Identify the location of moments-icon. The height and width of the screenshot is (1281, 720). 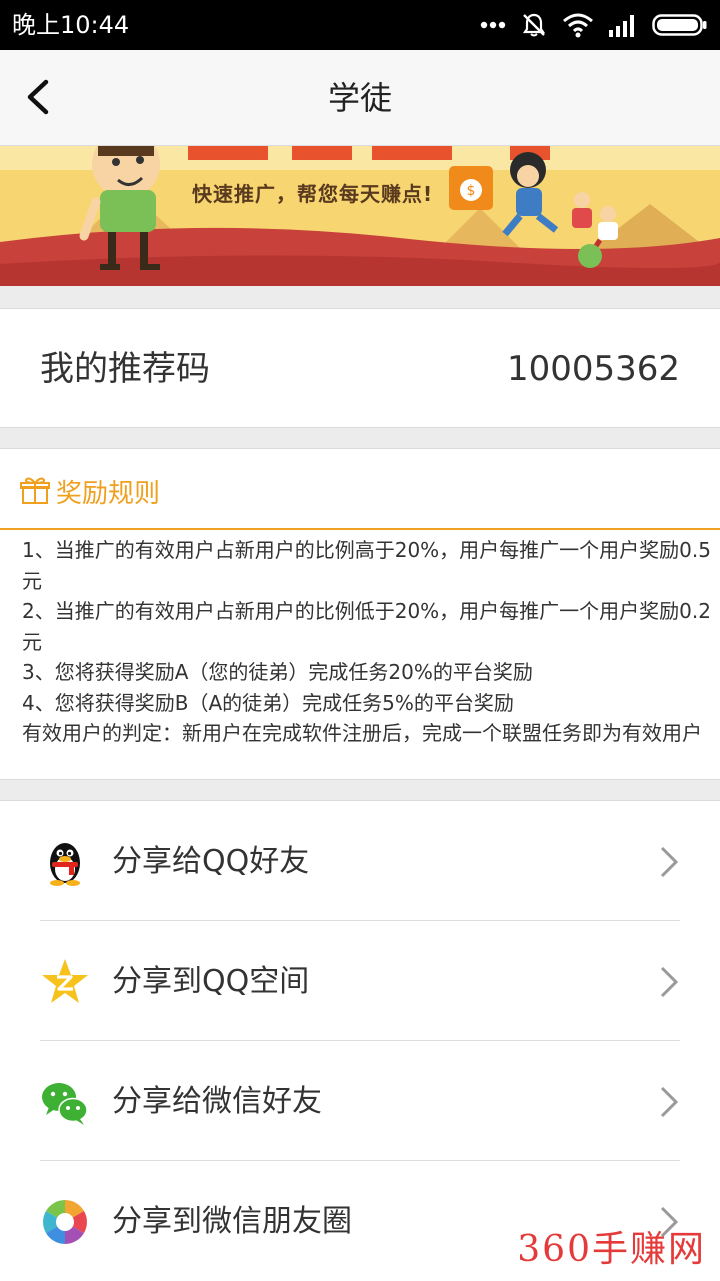
(65, 1222).